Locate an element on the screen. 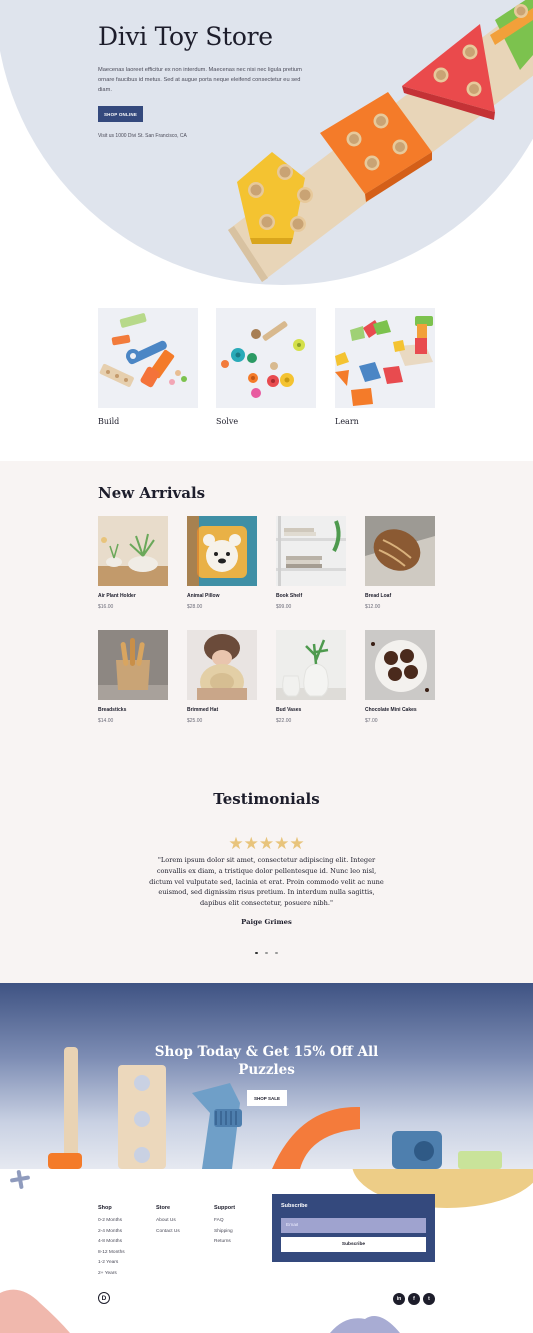  footer-link: 1-2 Years is located at coordinates (108, 1262).